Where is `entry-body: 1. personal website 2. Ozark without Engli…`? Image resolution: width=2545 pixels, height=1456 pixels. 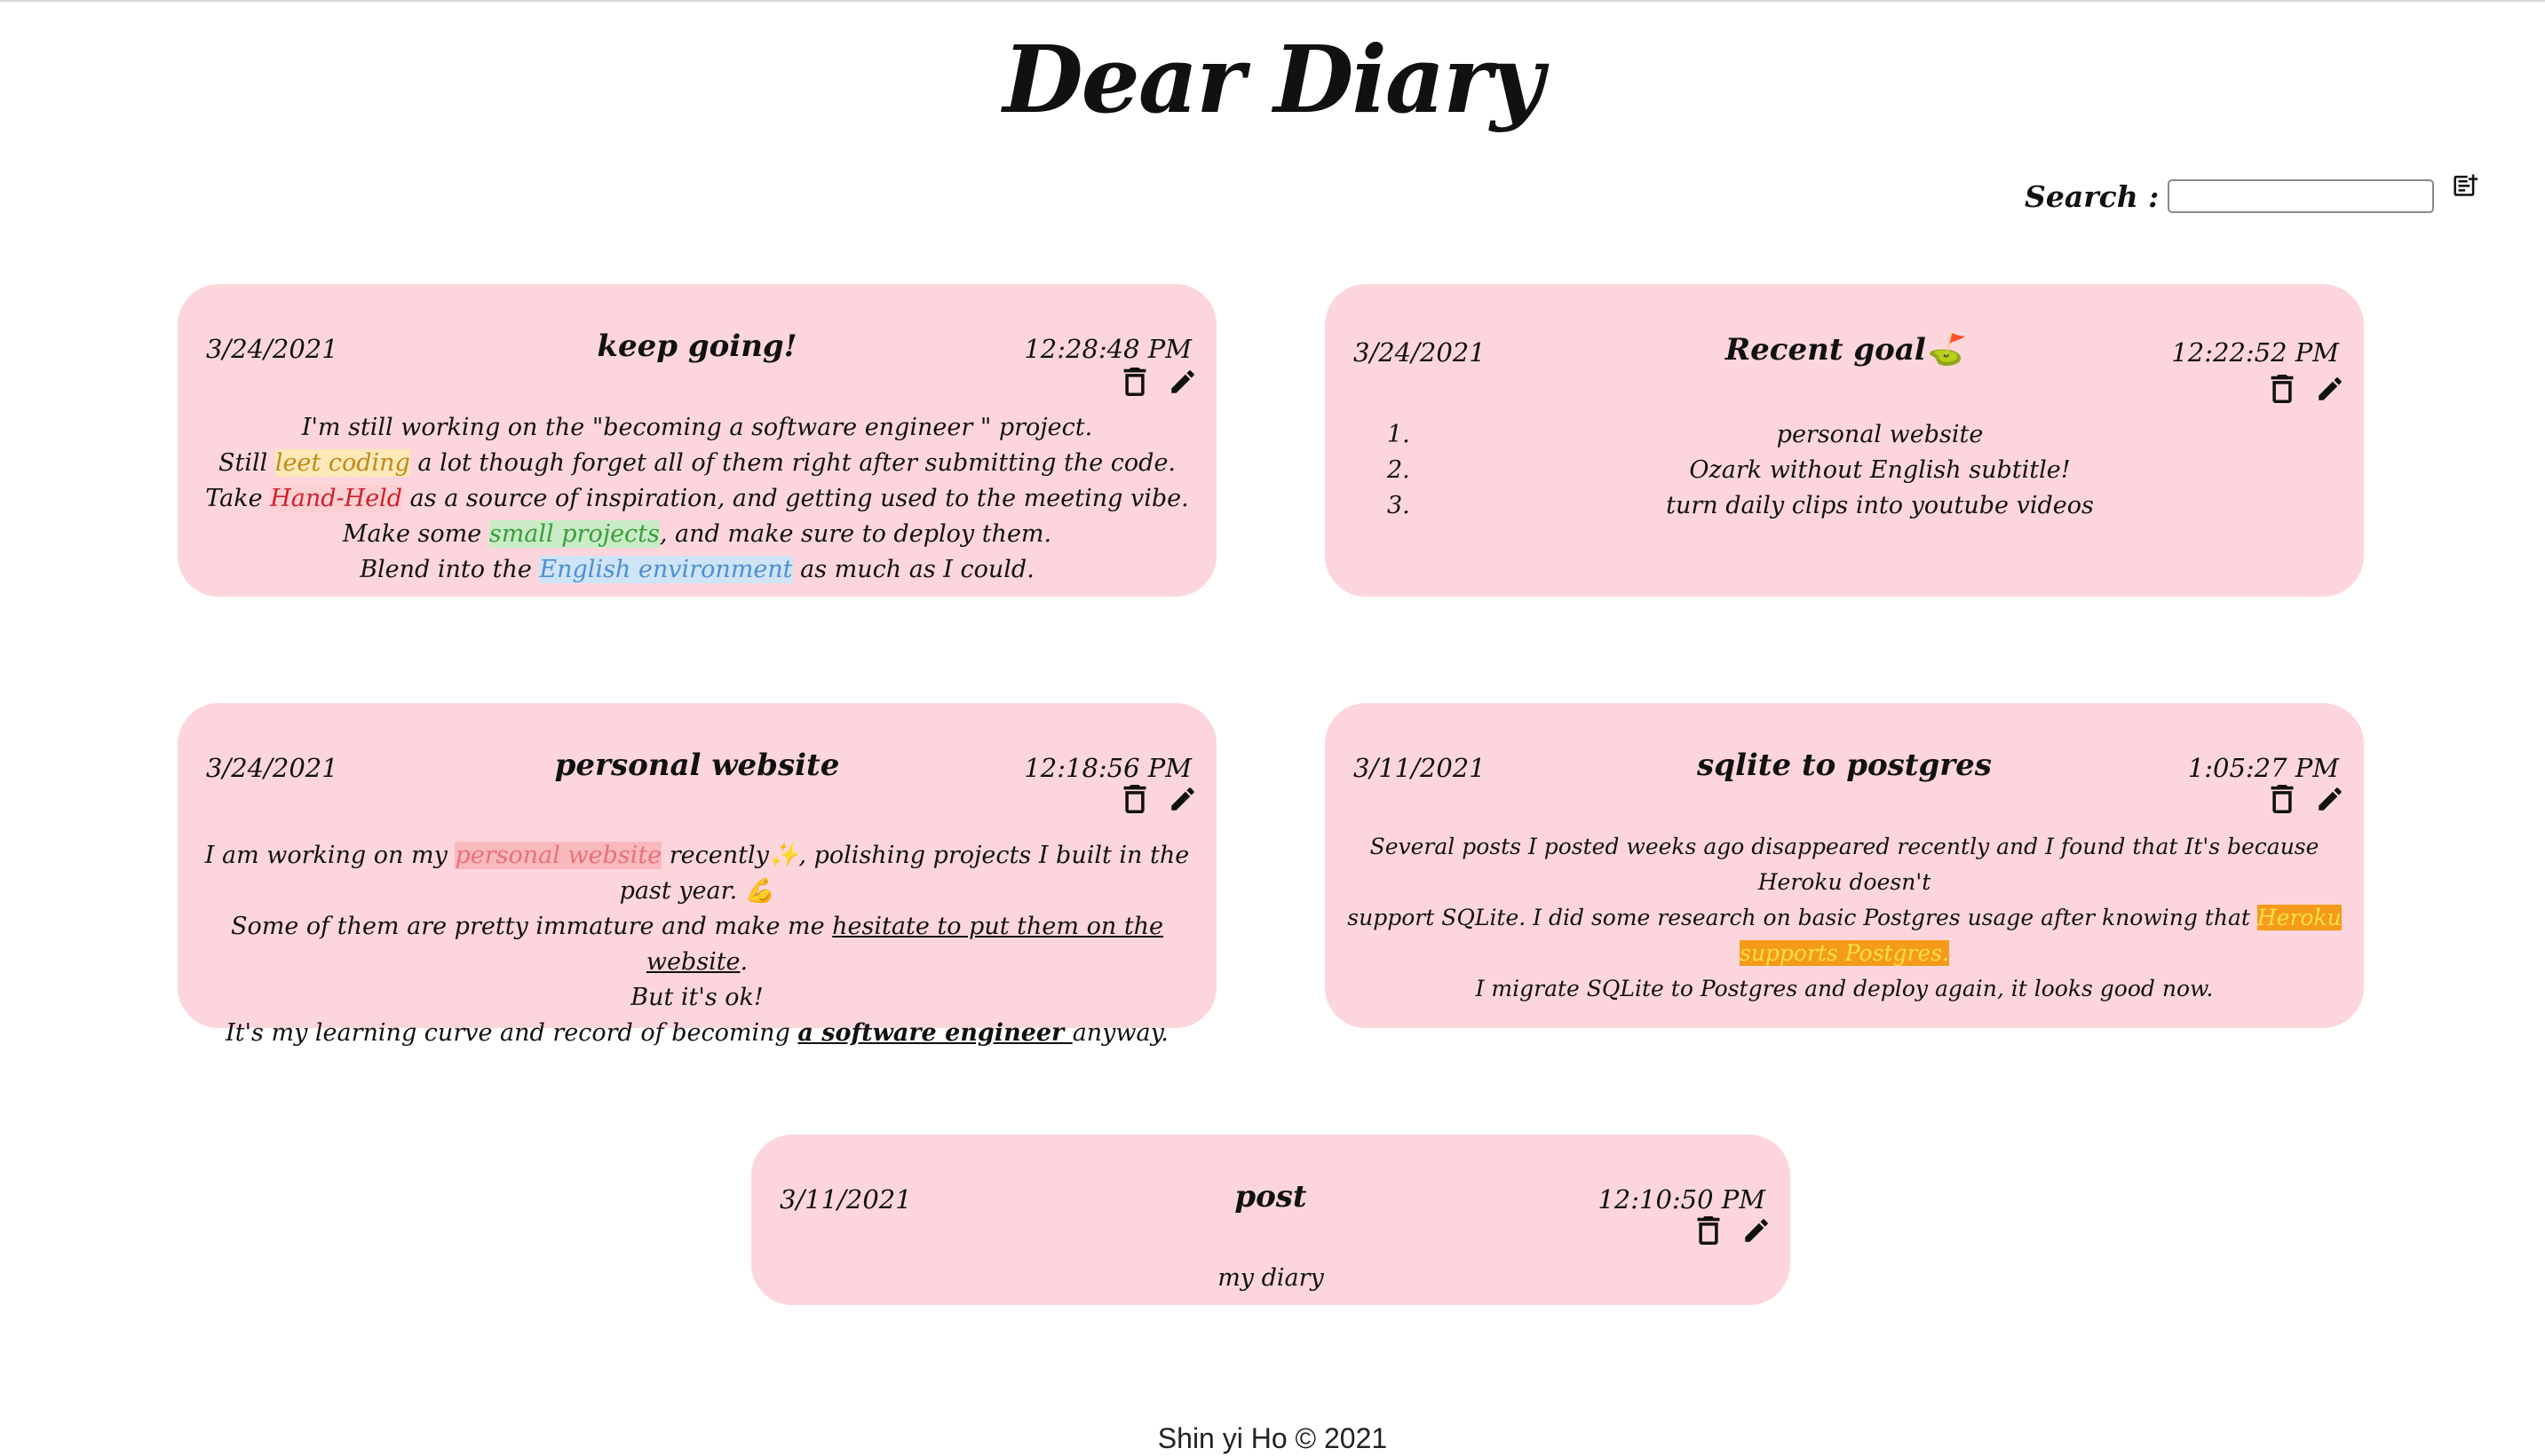 entry-body: 1. personal website 2. Ozark without Engli… is located at coordinates (1844, 471).